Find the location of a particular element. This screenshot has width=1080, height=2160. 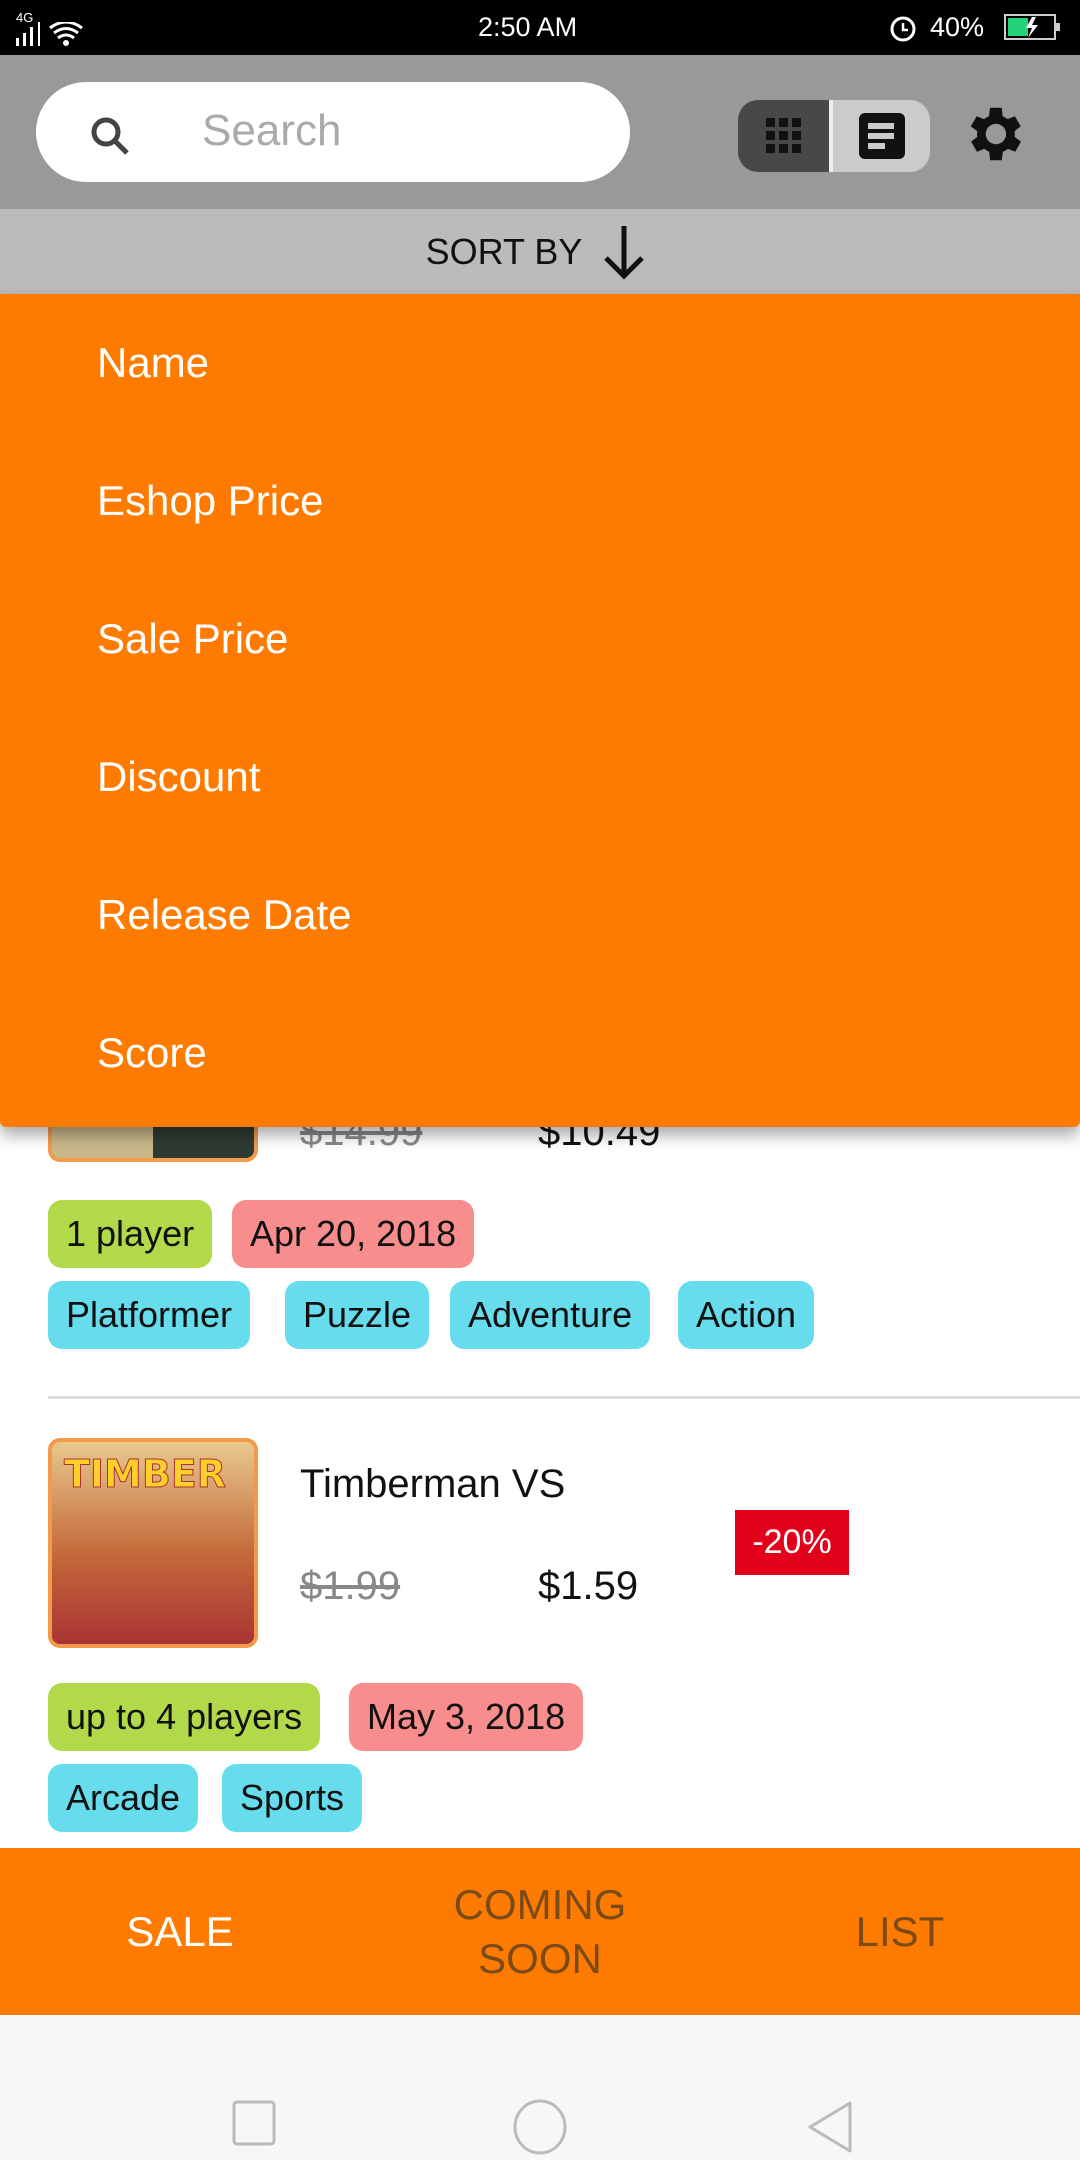

battery-charging-icon is located at coordinates (1032, 27).